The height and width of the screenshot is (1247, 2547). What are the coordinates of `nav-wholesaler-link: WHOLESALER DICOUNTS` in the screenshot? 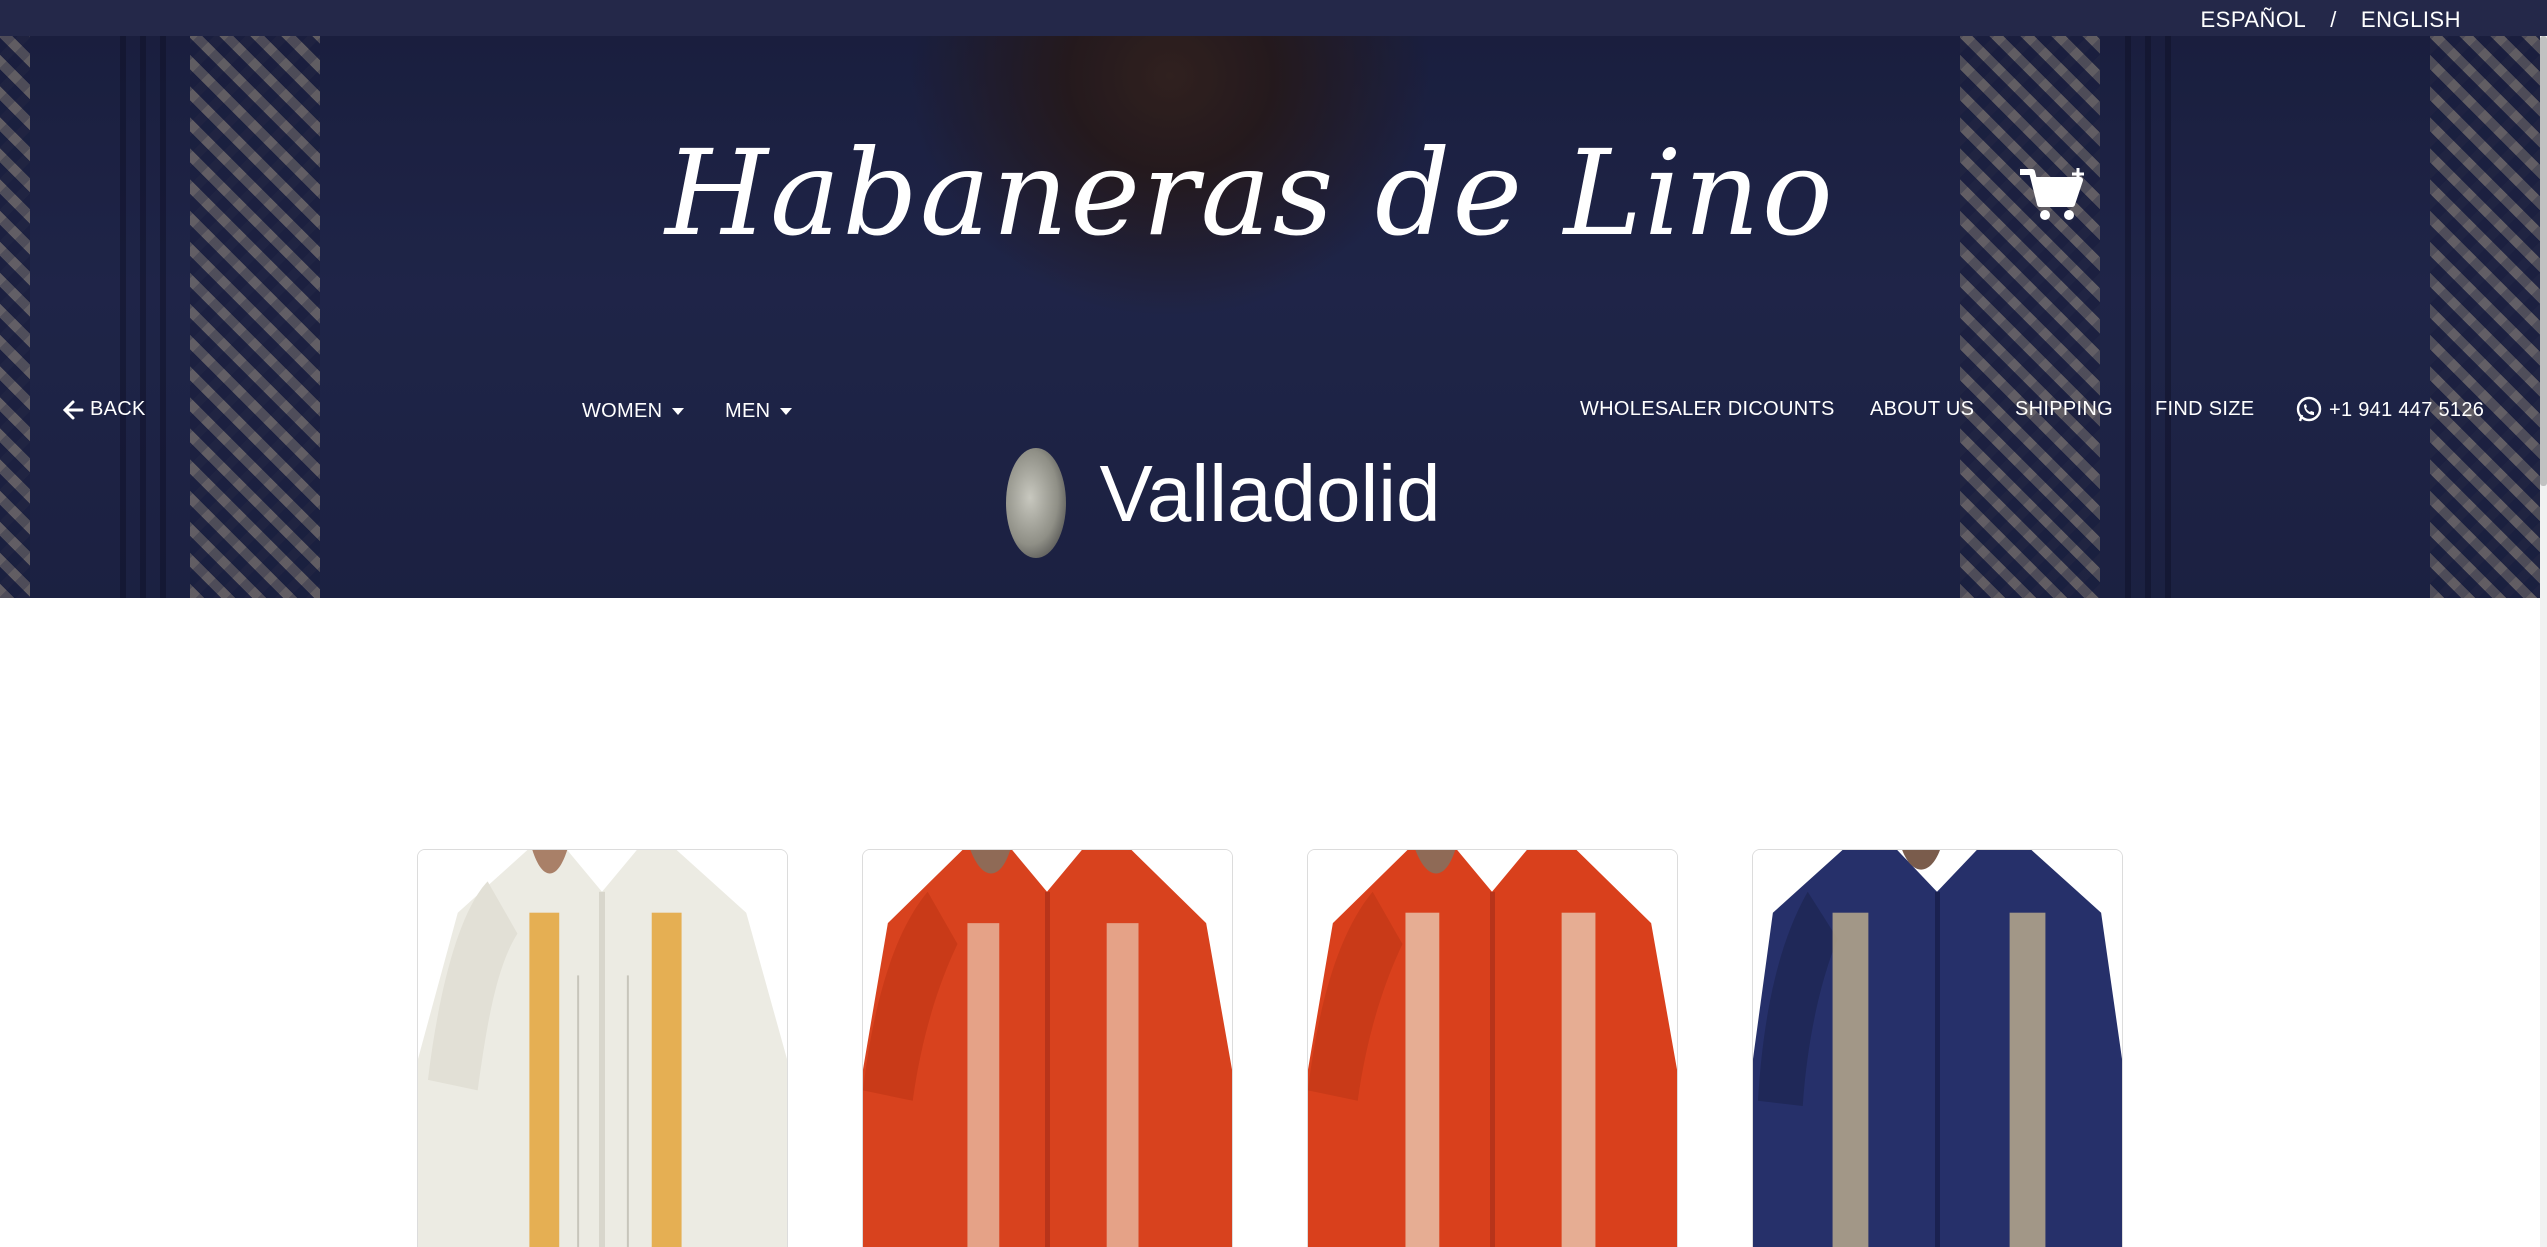 It's located at (1707, 409).